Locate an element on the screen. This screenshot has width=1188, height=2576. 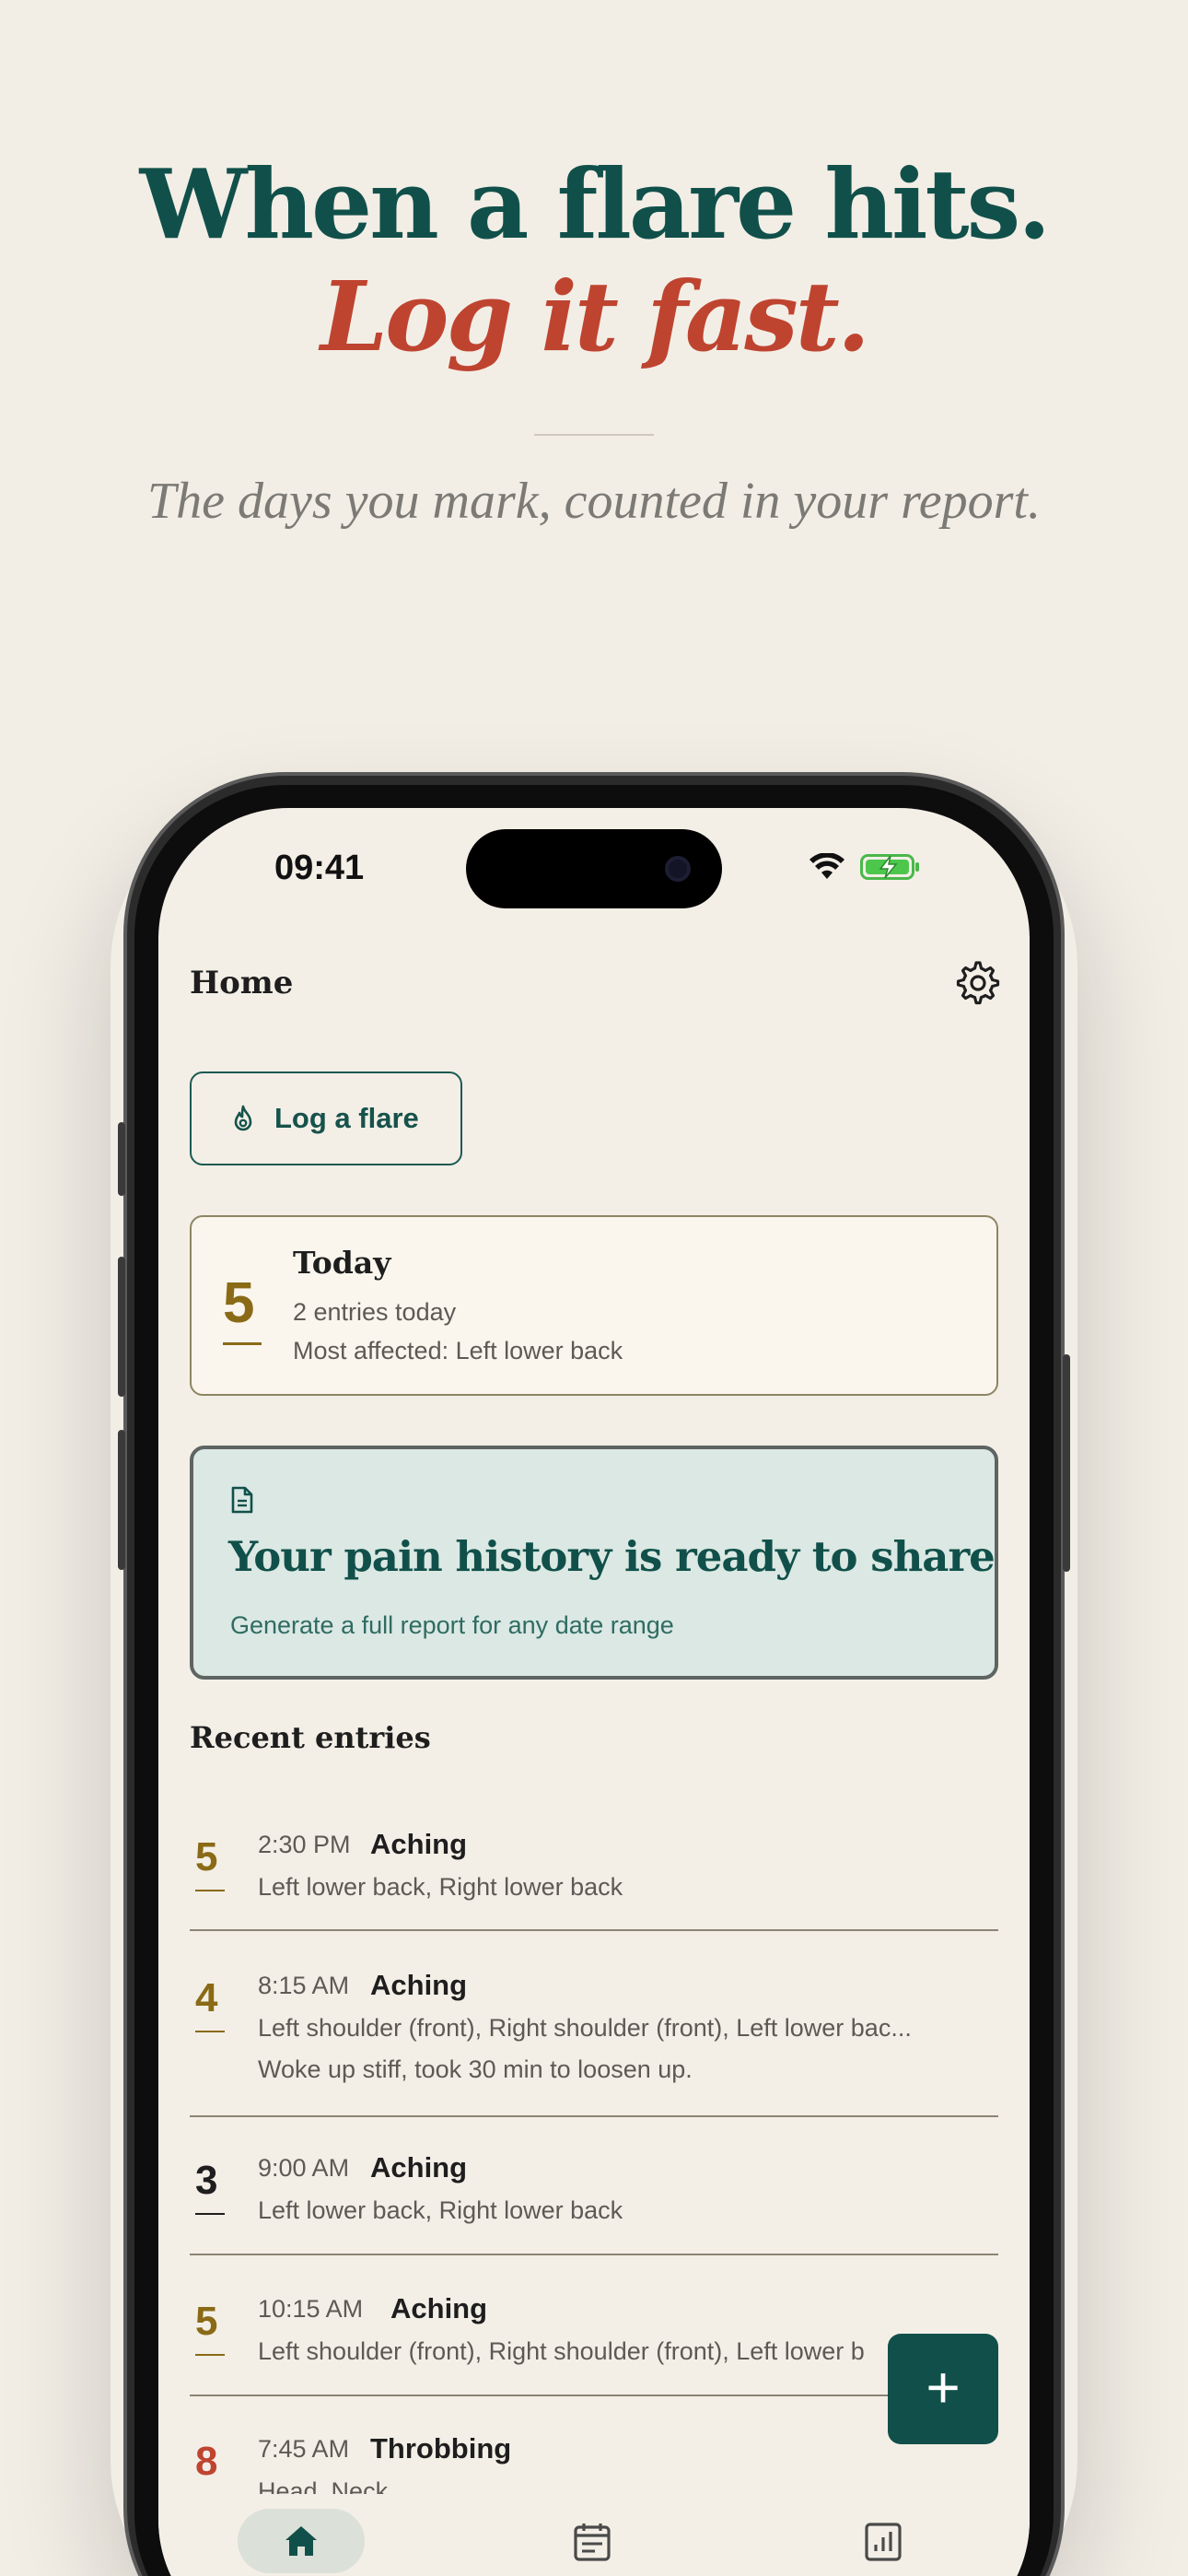
page-title: Home is located at coordinates (242, 983).